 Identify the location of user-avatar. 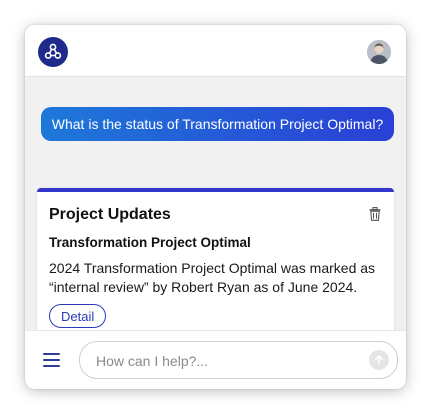
(379, 52).